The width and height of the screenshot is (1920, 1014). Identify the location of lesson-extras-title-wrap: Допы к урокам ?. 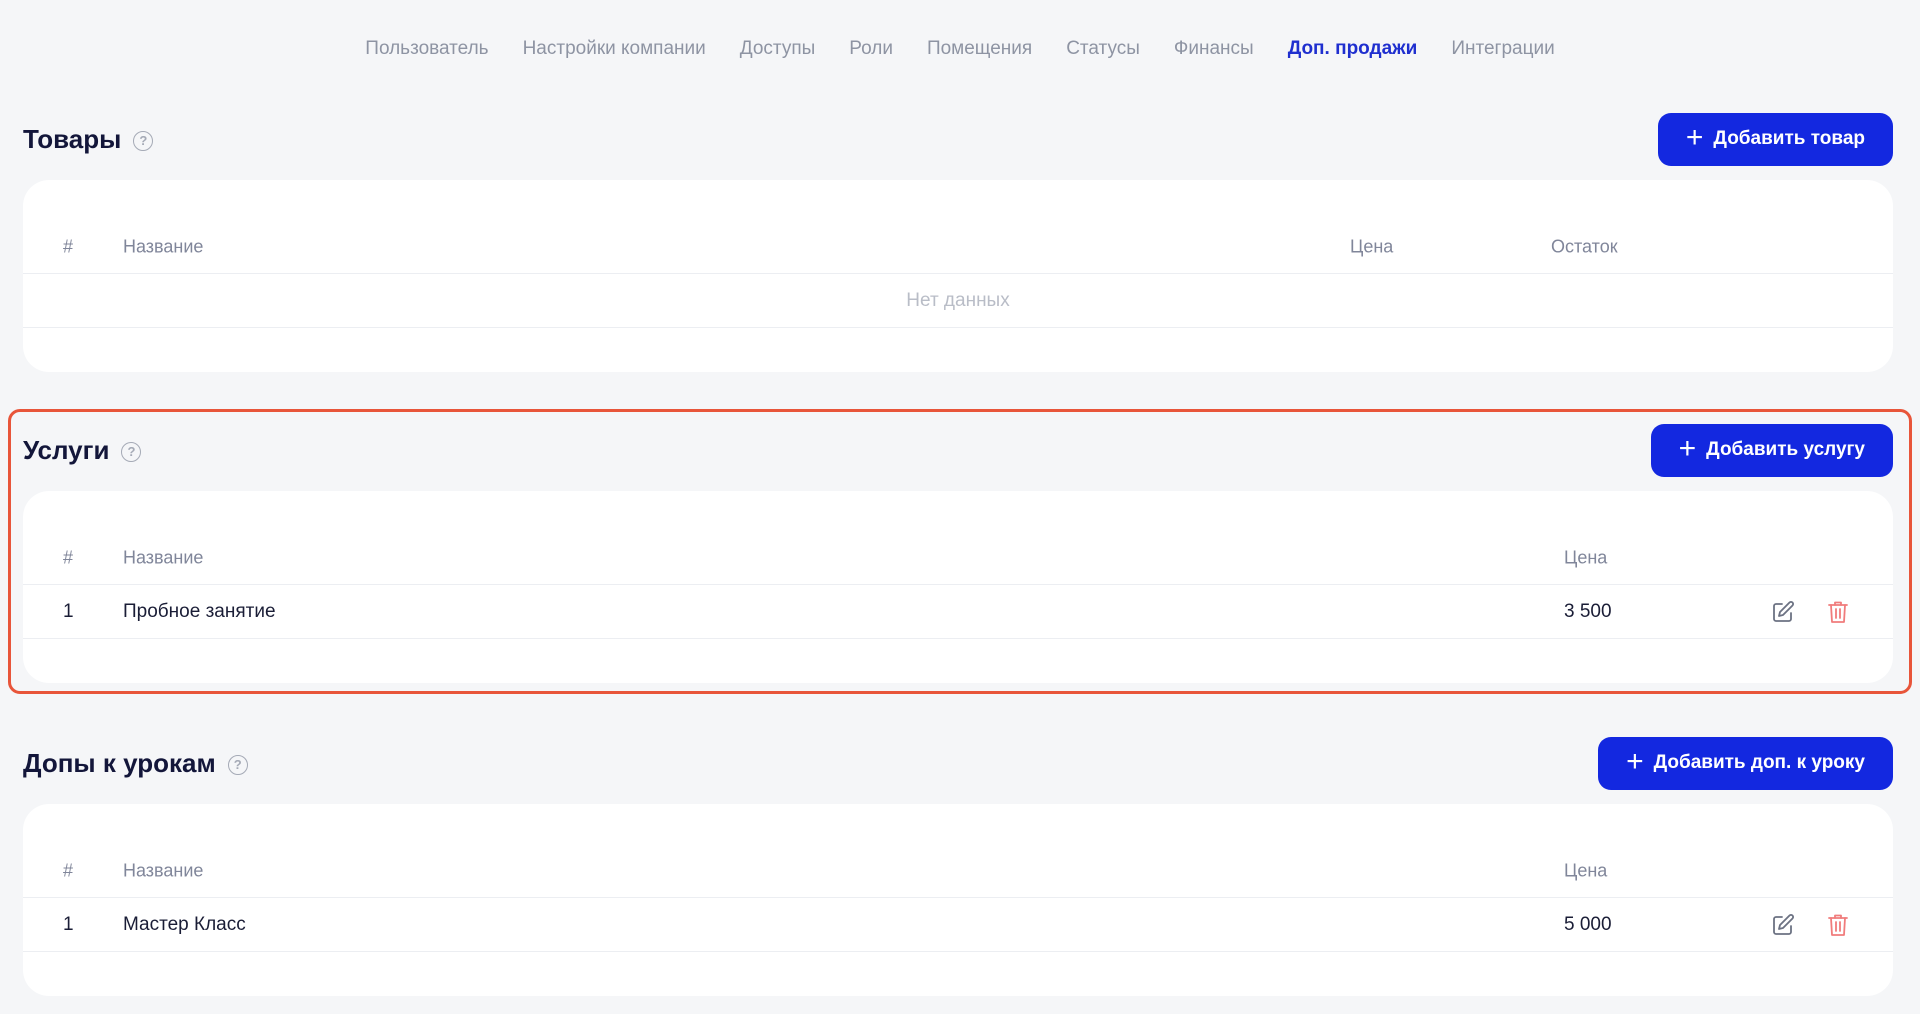
(135, 763).